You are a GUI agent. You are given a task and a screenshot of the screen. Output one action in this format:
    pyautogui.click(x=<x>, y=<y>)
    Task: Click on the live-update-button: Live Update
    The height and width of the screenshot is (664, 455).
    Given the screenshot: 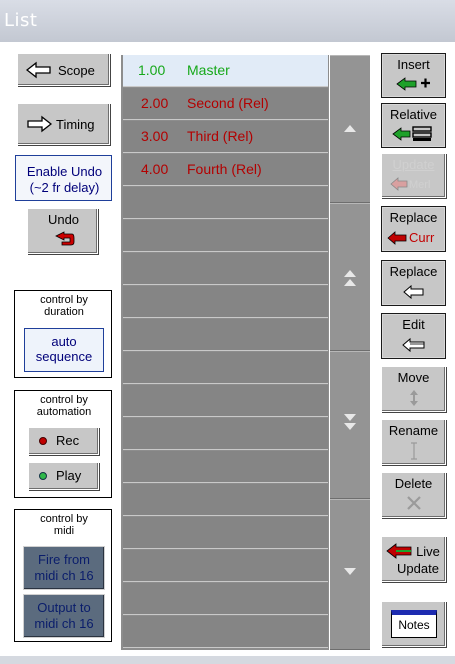 What is the action you would take?
    pyautogui.click(x=413, y=559)
    